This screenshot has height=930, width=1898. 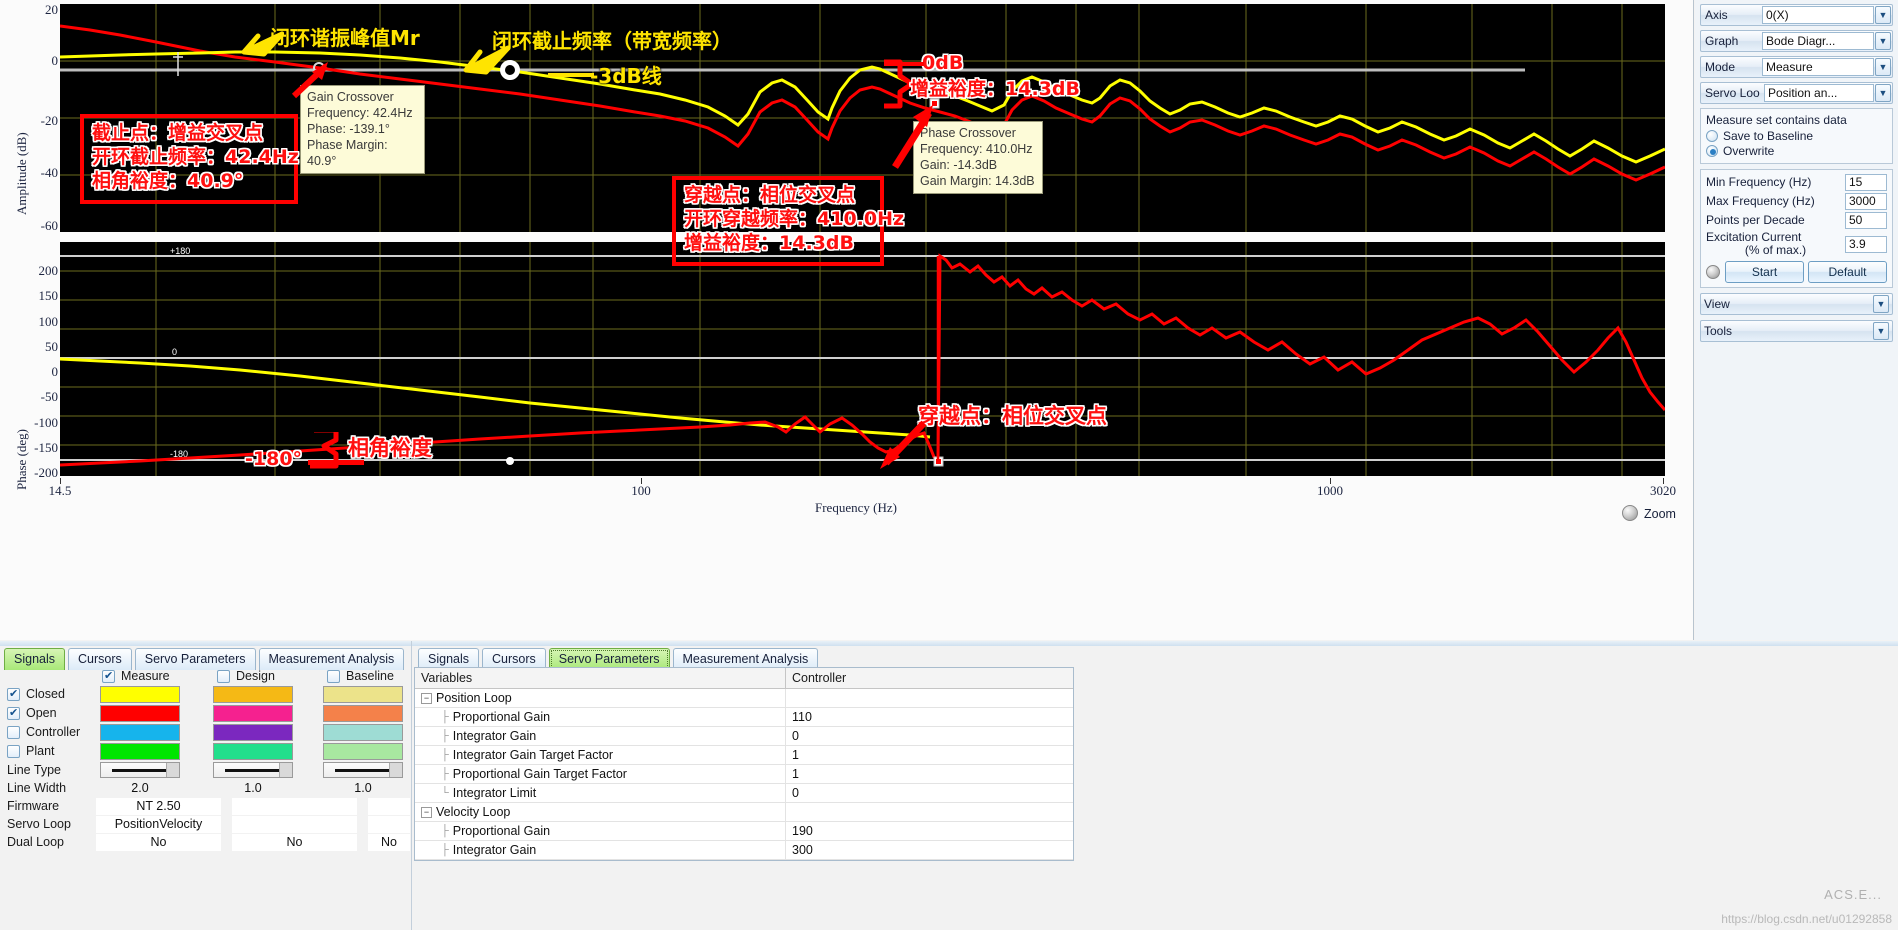 I want to click on tree-collapse-icon-velocity-loop: −, so click(x=426, y=812).